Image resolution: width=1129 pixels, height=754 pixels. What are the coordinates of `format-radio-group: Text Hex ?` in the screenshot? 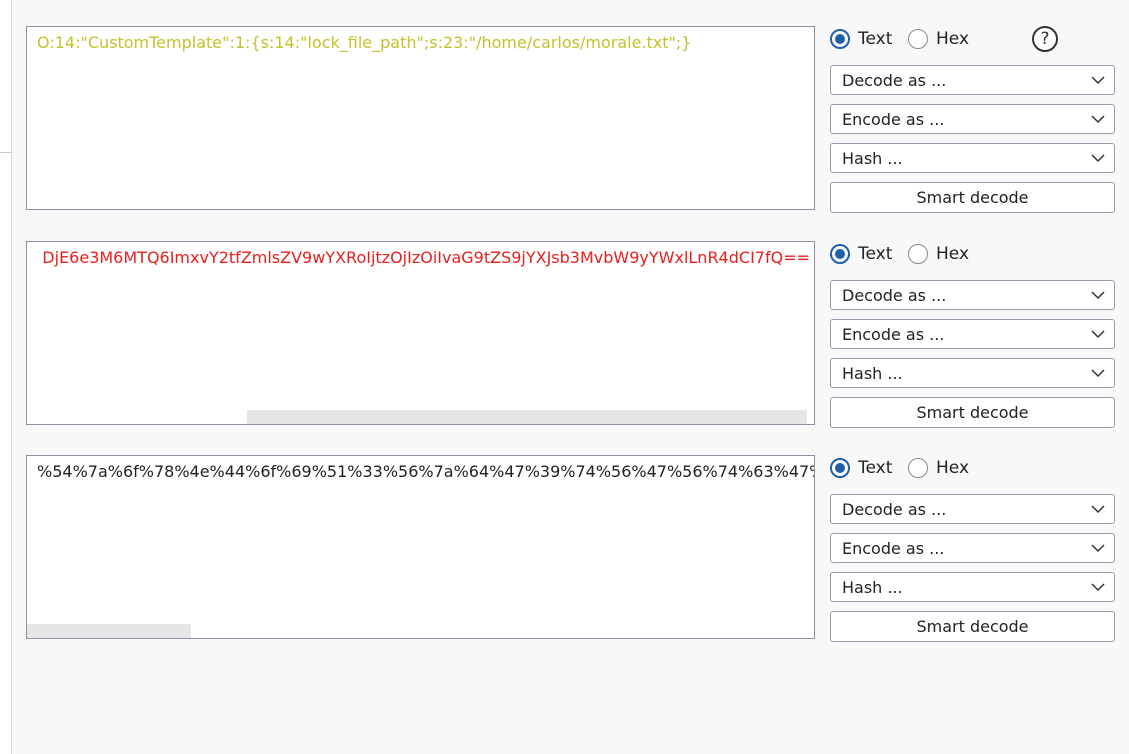 It's located at (972, 41).